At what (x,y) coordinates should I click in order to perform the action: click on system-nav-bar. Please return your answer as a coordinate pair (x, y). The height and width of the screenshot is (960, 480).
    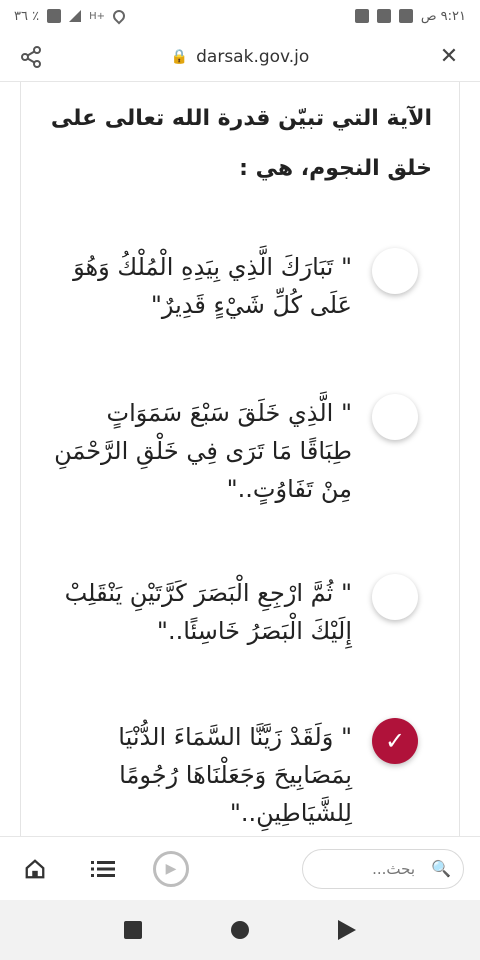
    Looking at the image, I should click on (240, 930).